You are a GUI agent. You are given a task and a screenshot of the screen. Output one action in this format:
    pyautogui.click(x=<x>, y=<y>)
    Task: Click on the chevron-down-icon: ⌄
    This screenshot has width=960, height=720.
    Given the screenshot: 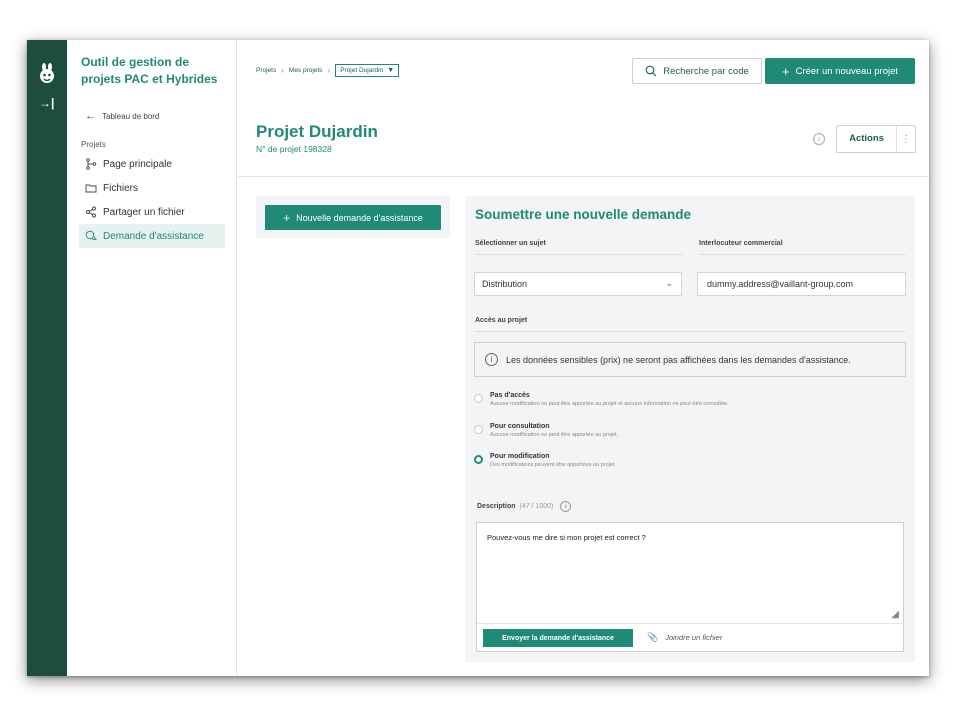 What is the action you would take?
    pyautogui.click(x=669, y=283)
    